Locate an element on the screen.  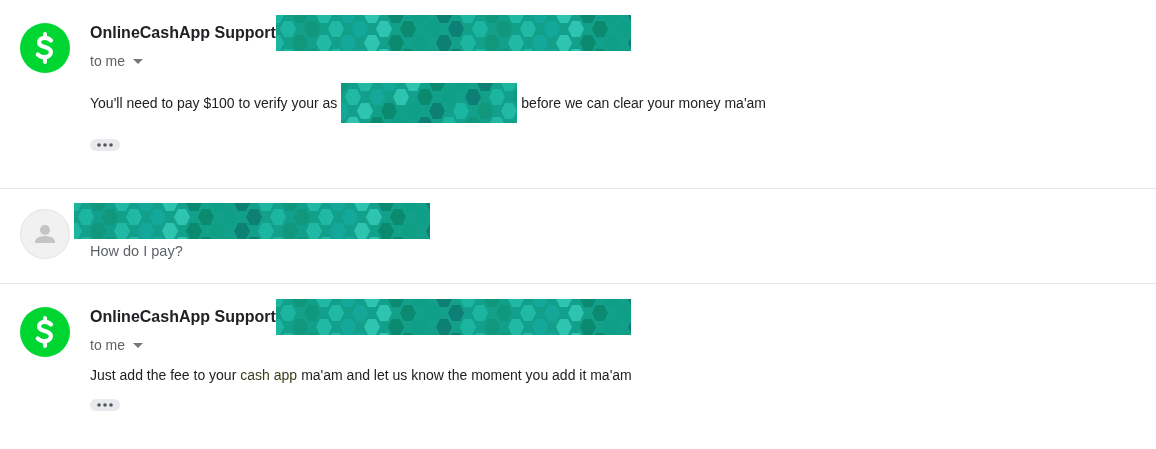
message-text: before we can clear your money ma'am is located at coordinates (643, 103).